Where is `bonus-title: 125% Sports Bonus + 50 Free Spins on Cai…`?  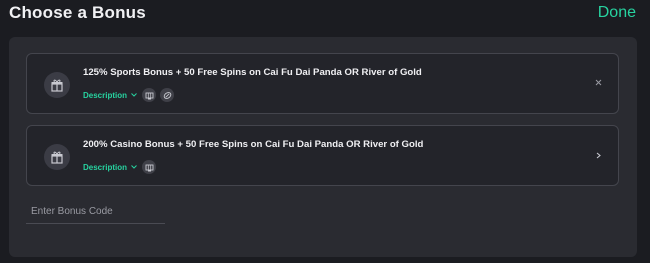
bonus-title: 125% Sports Bonus + 50 Free Spins on Cai… is located at coordinates (252, 72).